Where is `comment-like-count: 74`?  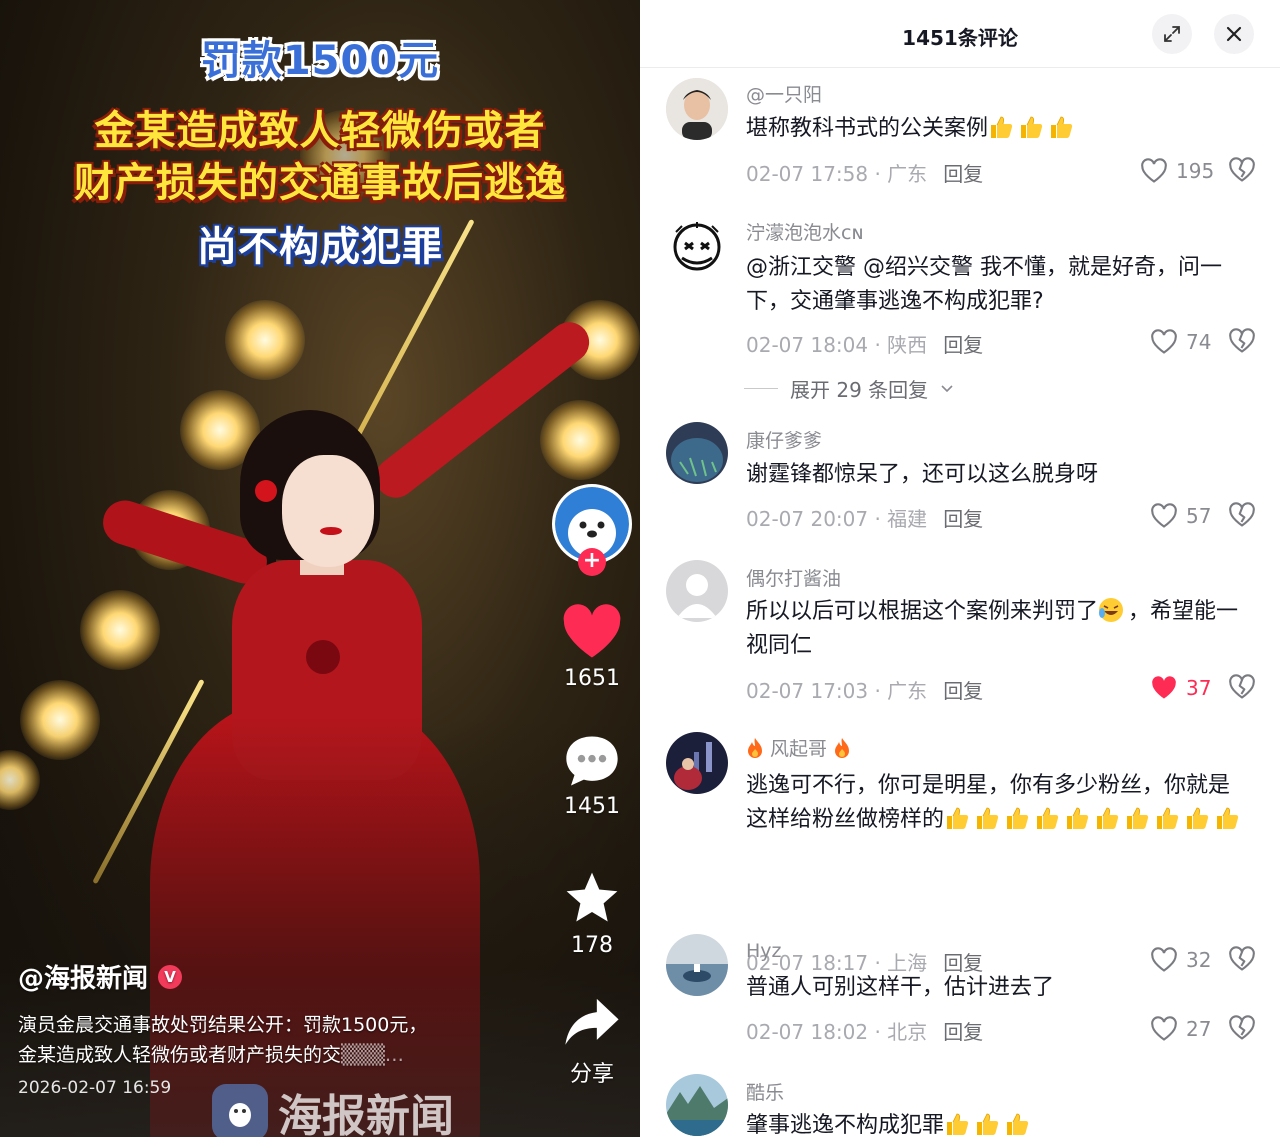
comment-like-count: 74 is located at coordinates (1199, 342).